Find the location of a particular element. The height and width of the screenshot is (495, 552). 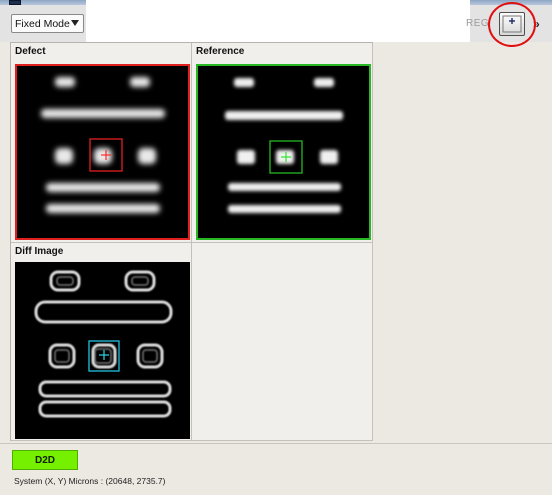

reference-image is located at coordinates (283, 152).